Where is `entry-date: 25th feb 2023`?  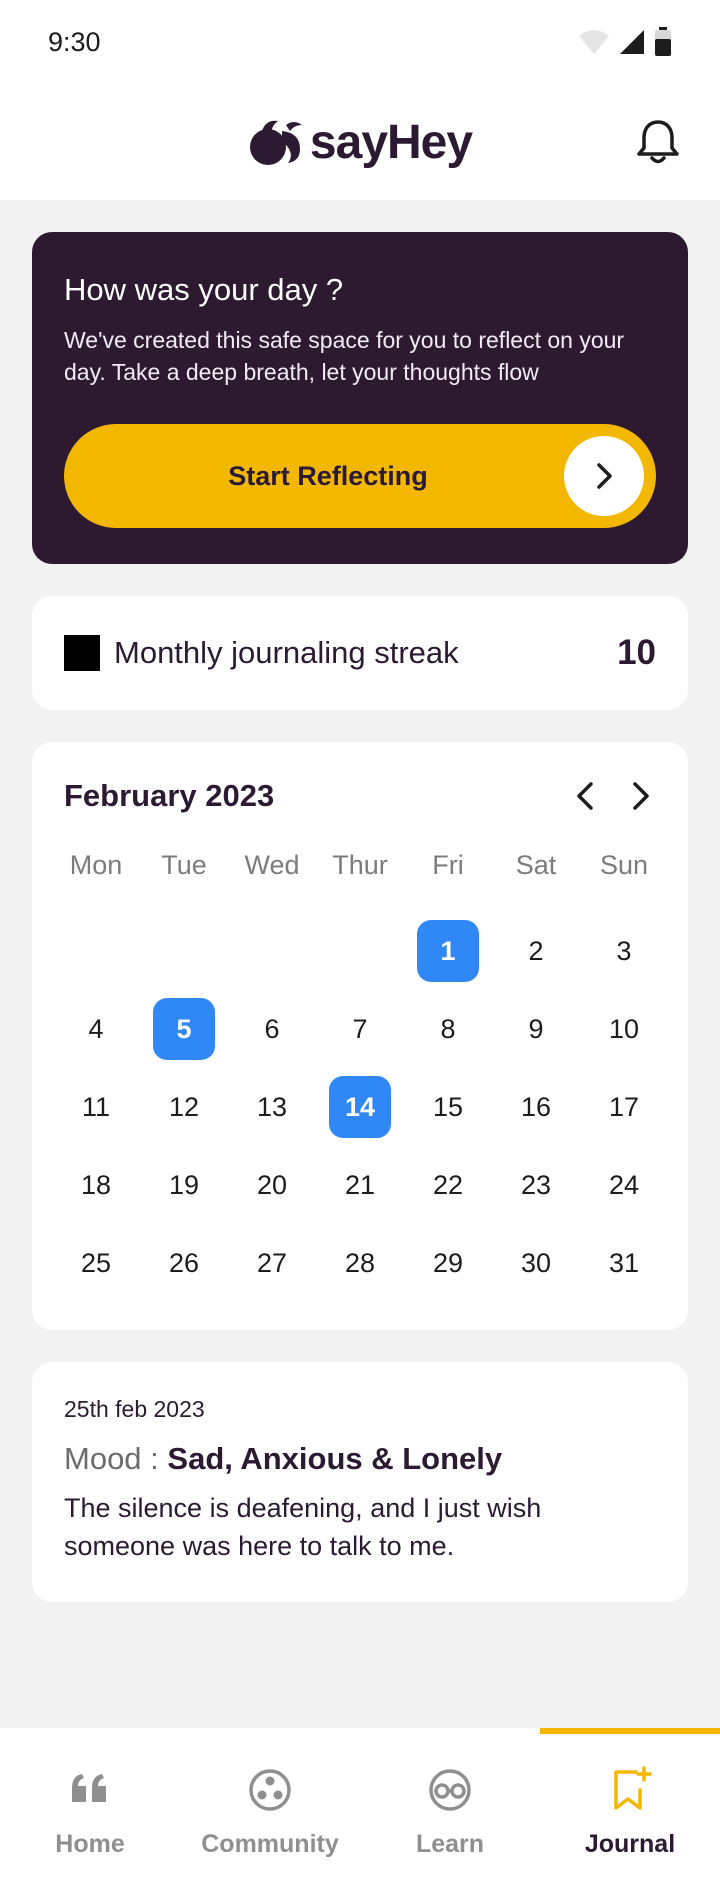 entry-date: 25th feb 2023 is located at coordinates (134, 1409).